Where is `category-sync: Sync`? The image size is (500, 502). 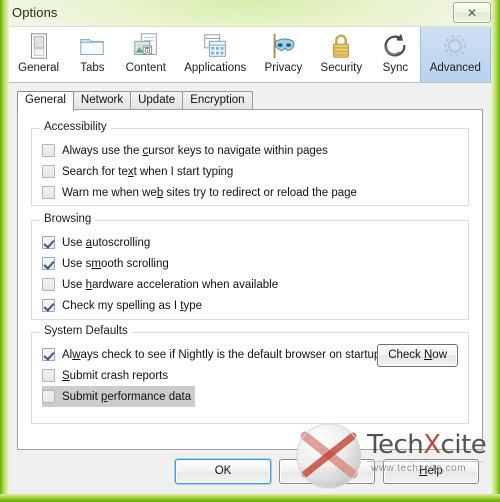 category-sync: Sync is located at coordinates (395, 54).